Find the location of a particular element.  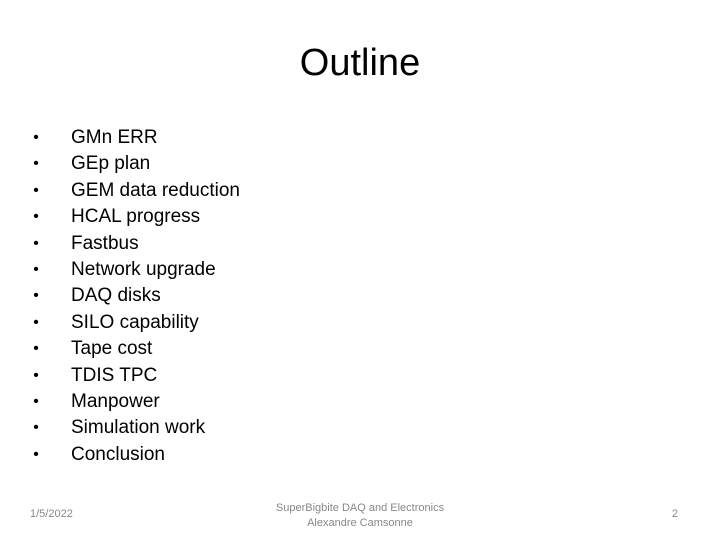

slide-title: Outline is located at coordinates (360, 63).